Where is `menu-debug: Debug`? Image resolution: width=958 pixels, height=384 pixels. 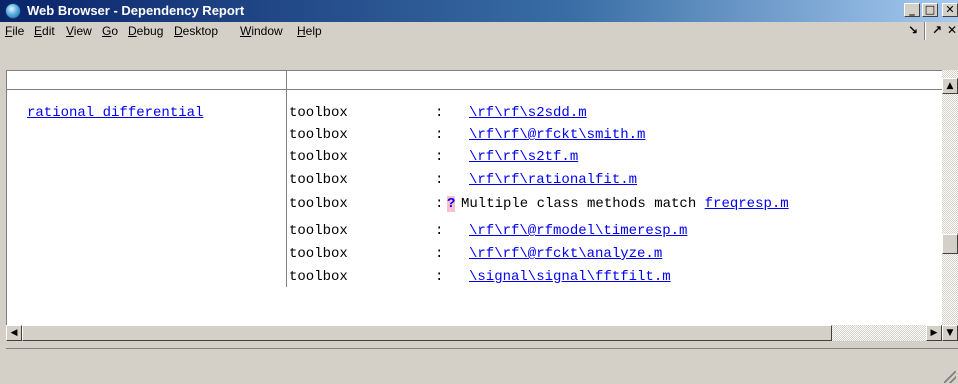
menu-debug: Debug is located at coordinates (145, 31).